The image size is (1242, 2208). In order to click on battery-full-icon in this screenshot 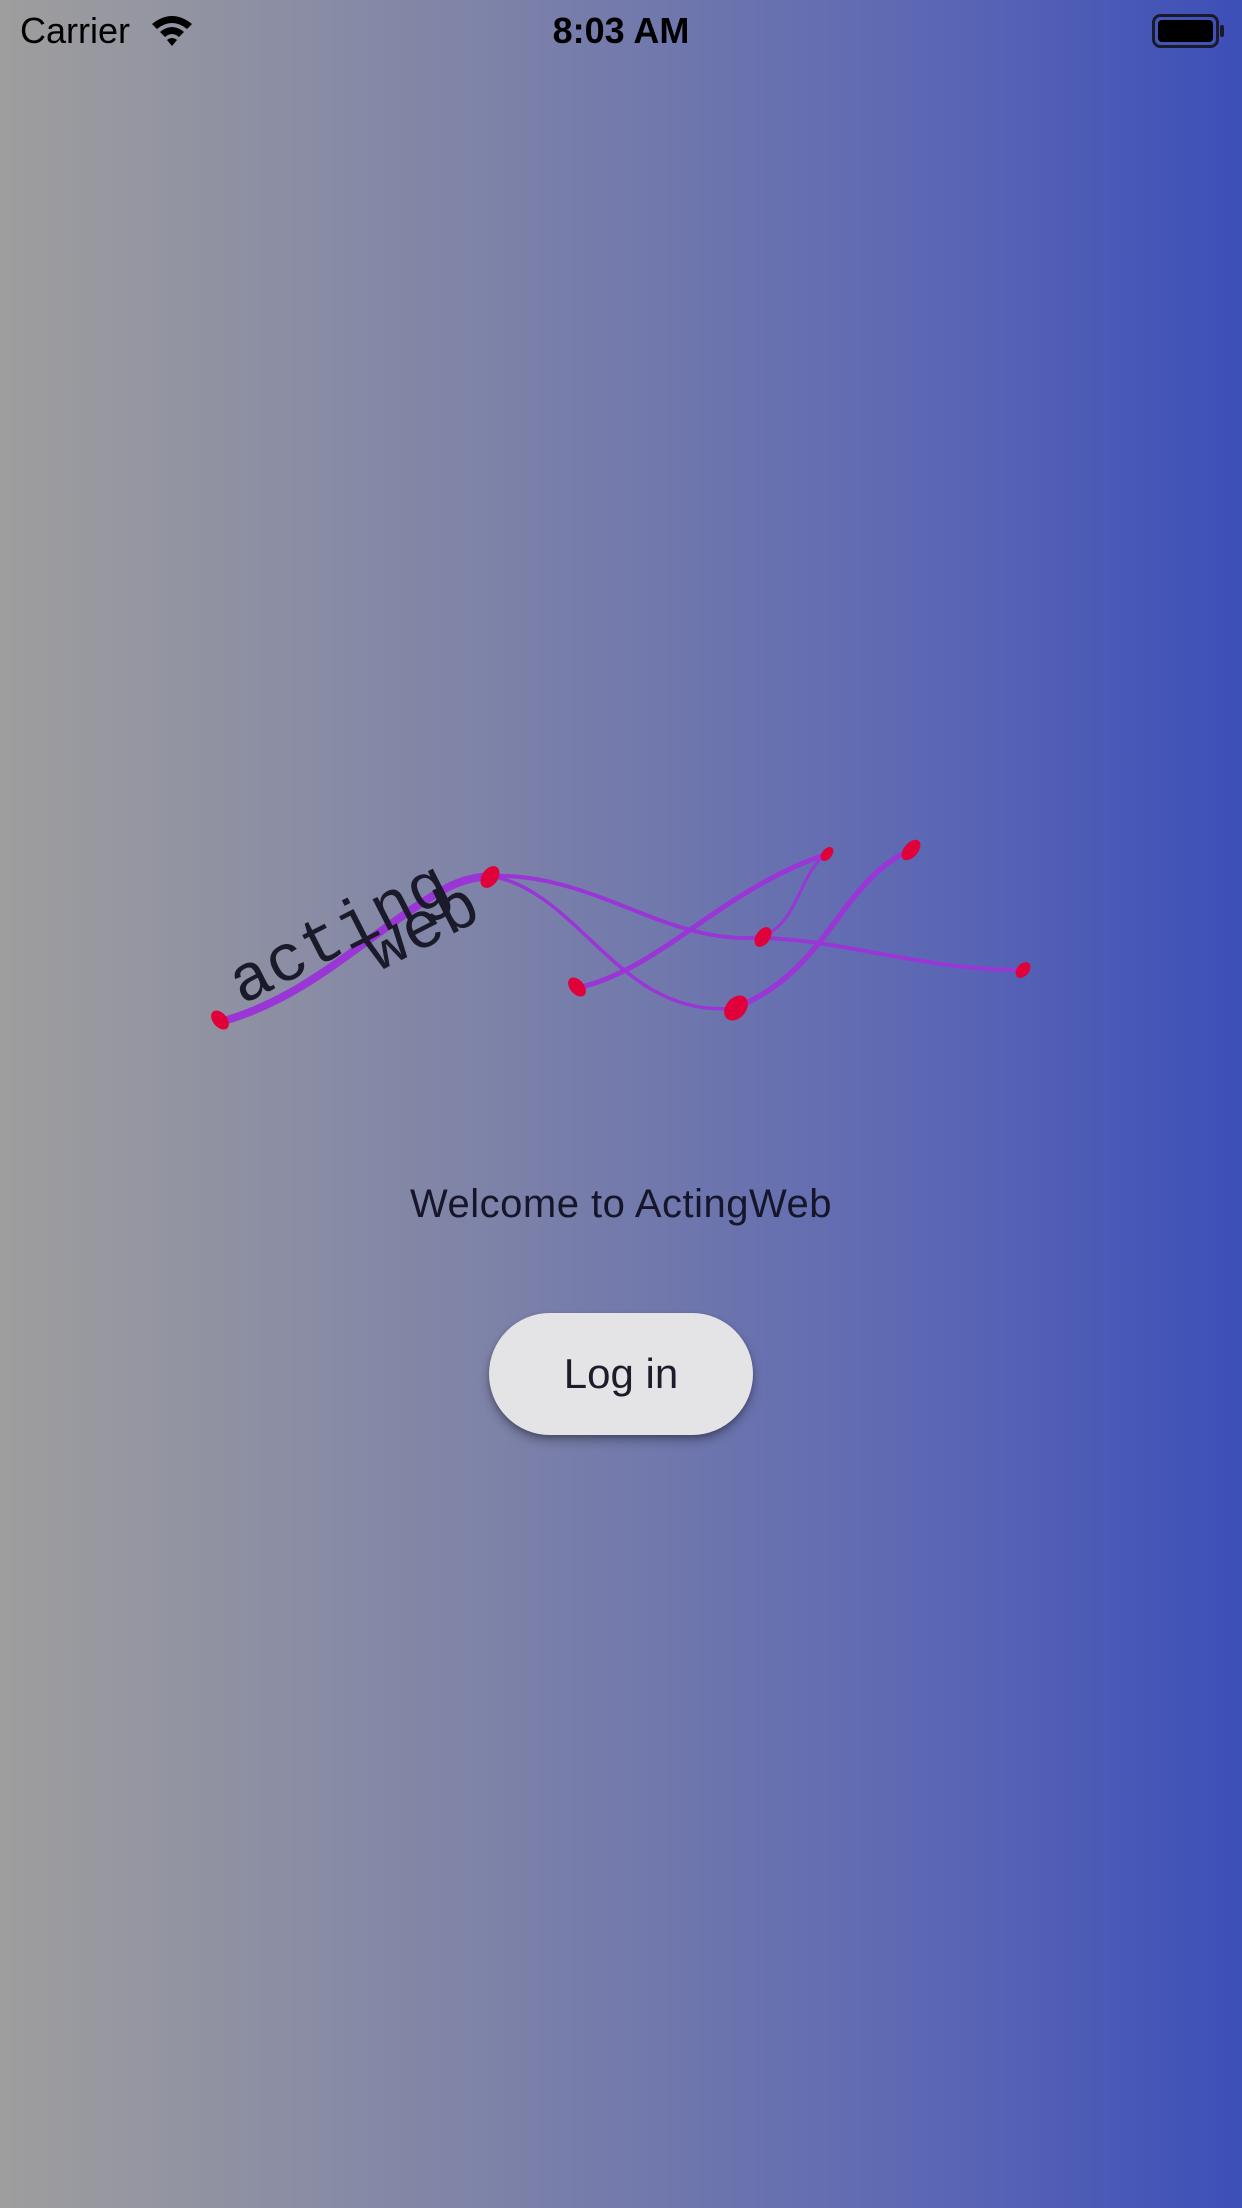, I will do `click(1188, 31)`.